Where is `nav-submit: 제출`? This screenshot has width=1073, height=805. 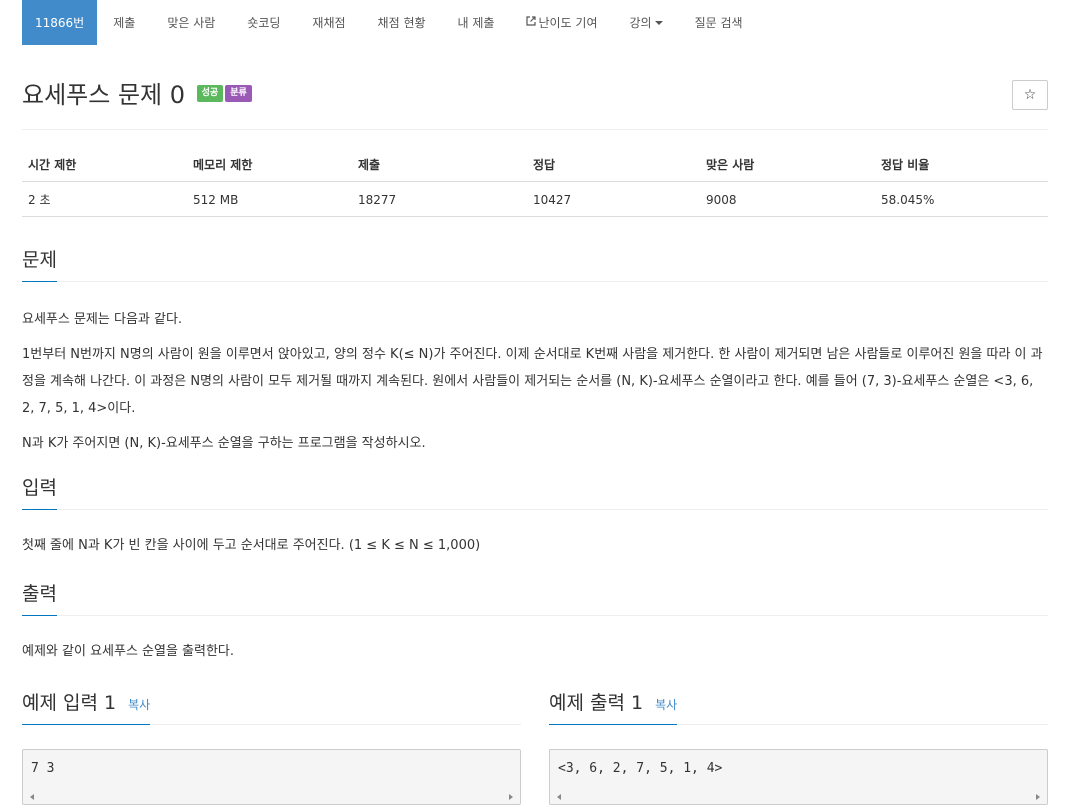
nav-submit: 제출 is located at coordinates (124, 22).